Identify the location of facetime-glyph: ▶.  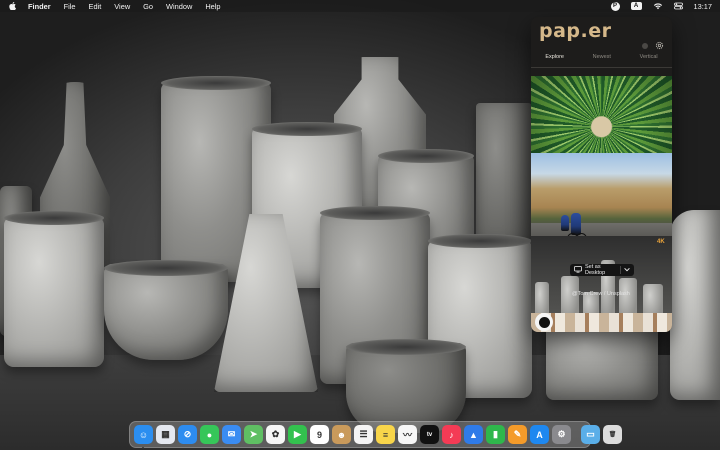
(297, 434).